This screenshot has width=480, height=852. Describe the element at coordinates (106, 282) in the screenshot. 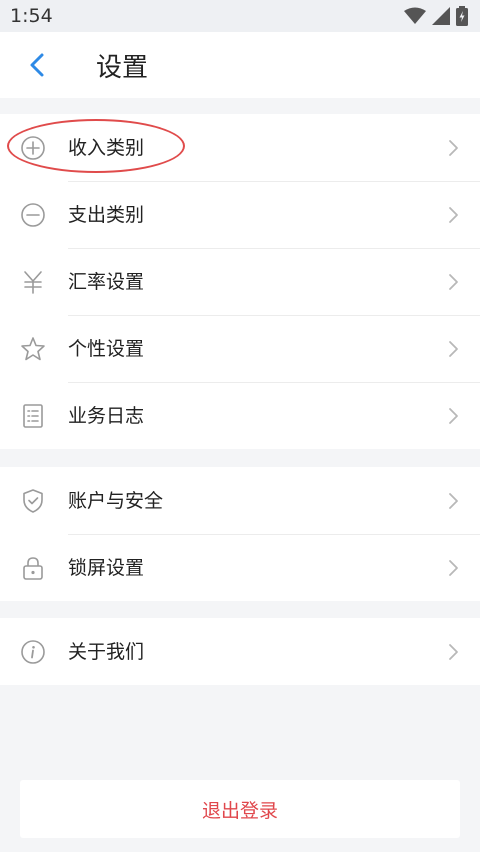

I see `menu-item-label: 汇率设置` at that location.